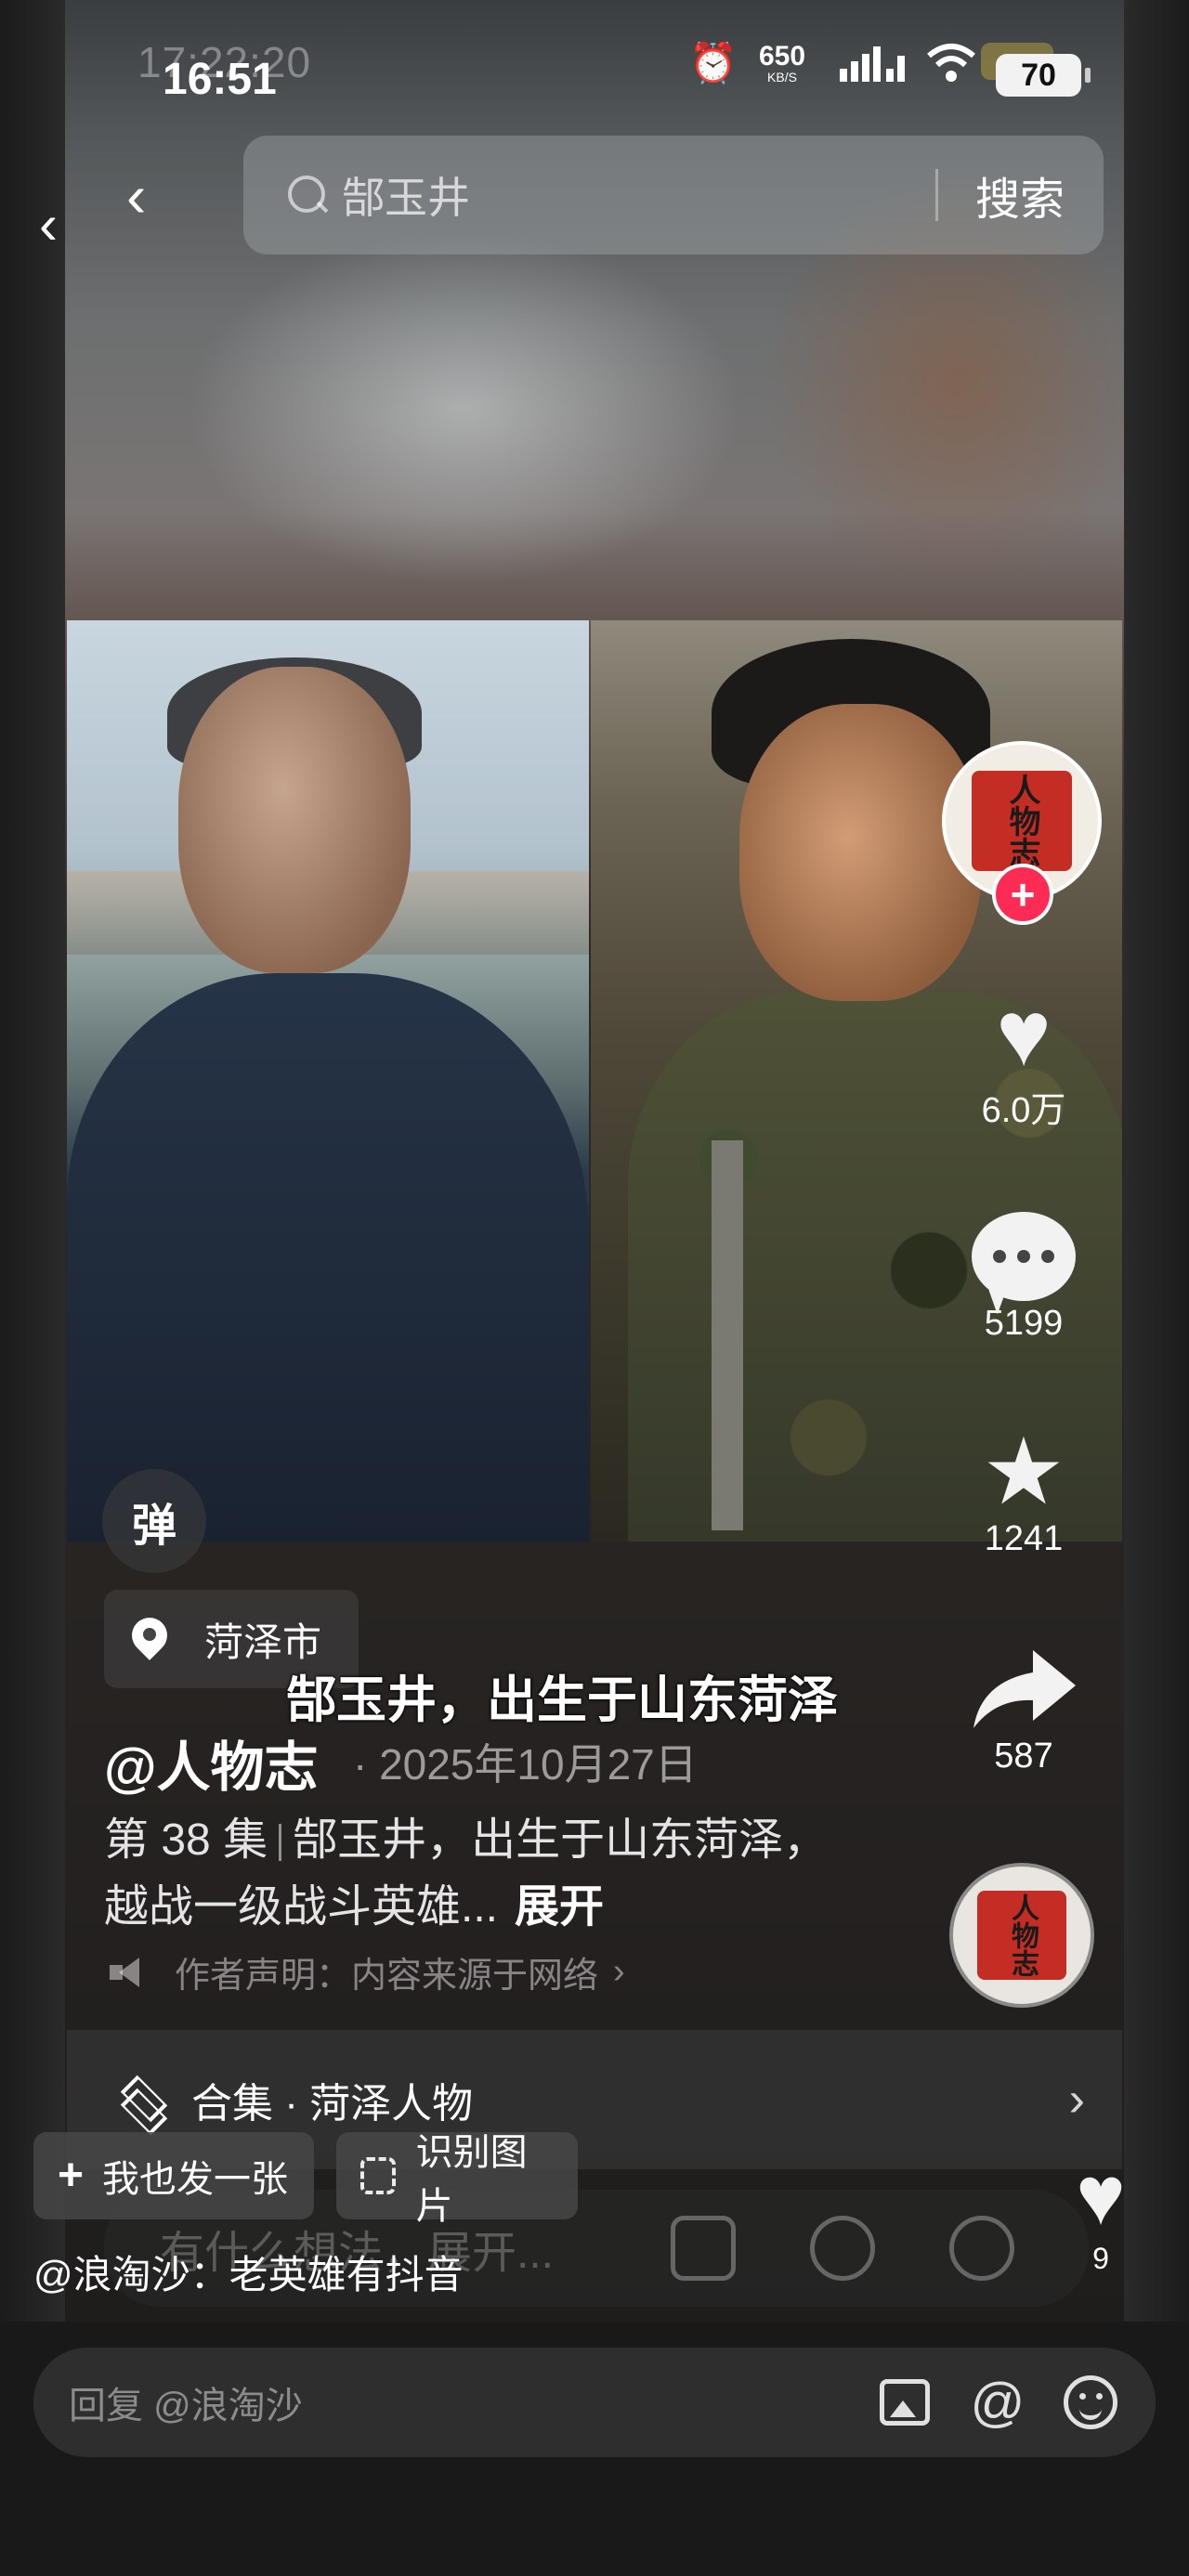 This screenshot has height=2576, width=1189. I want to click on music-disc-button: 人物志, so click(1022, 1935).